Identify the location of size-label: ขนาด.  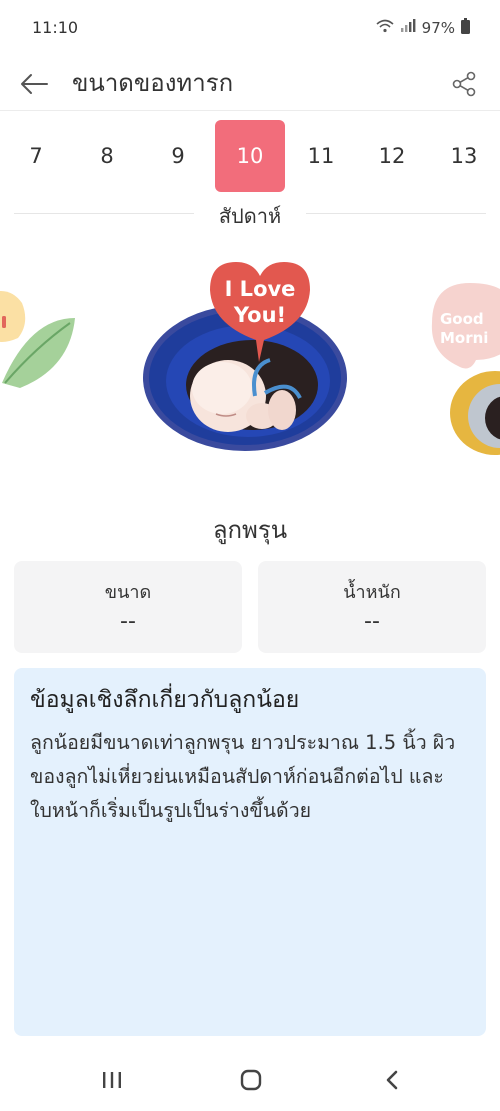
(128, 592).